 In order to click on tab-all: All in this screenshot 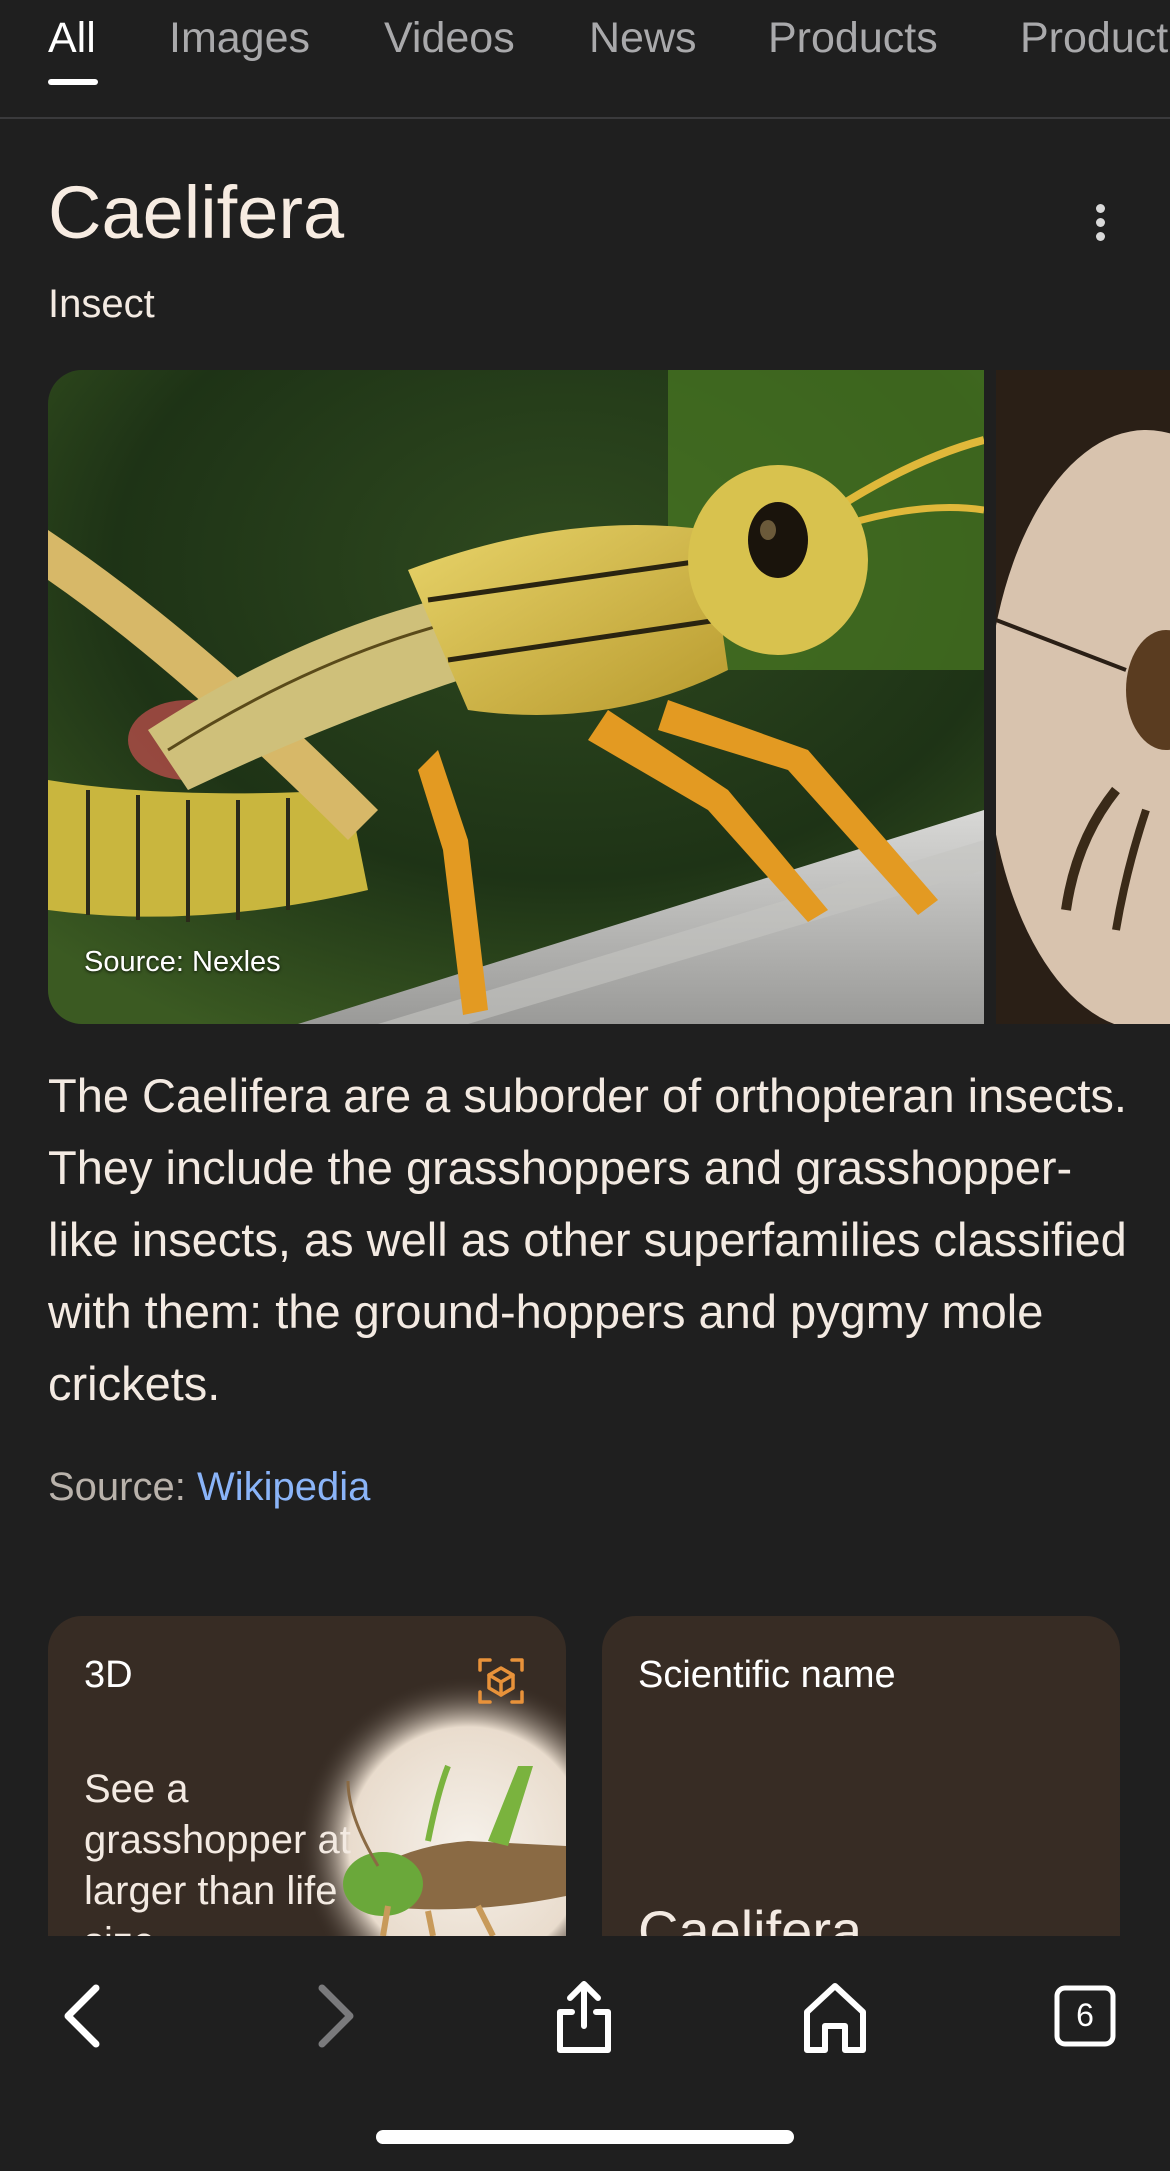, I will do `click(72, 38)`.